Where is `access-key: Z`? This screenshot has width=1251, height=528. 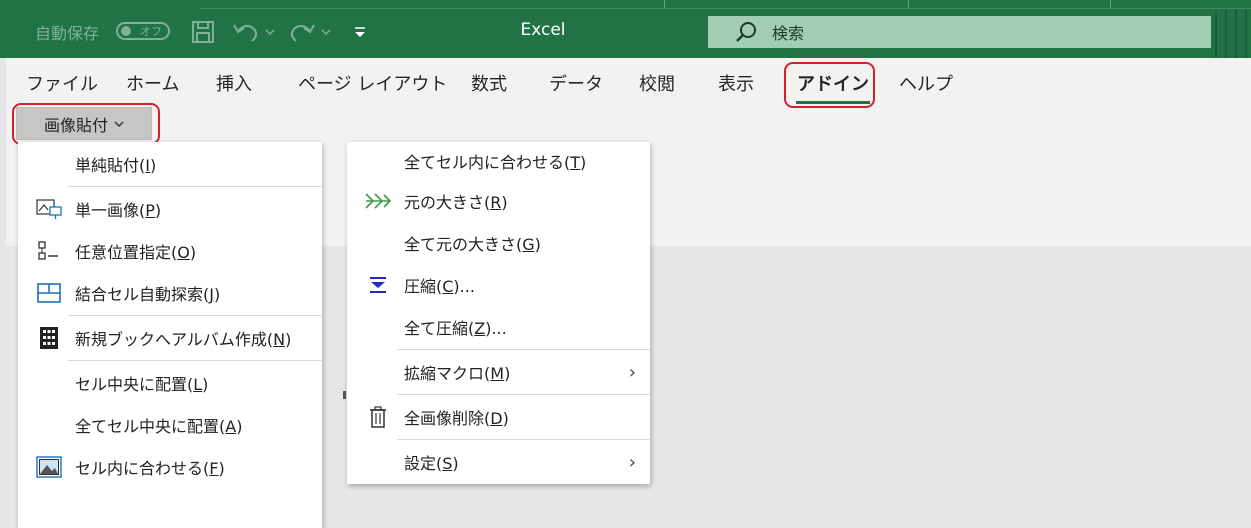 access-key: Z is located at coordinates (480, 328).